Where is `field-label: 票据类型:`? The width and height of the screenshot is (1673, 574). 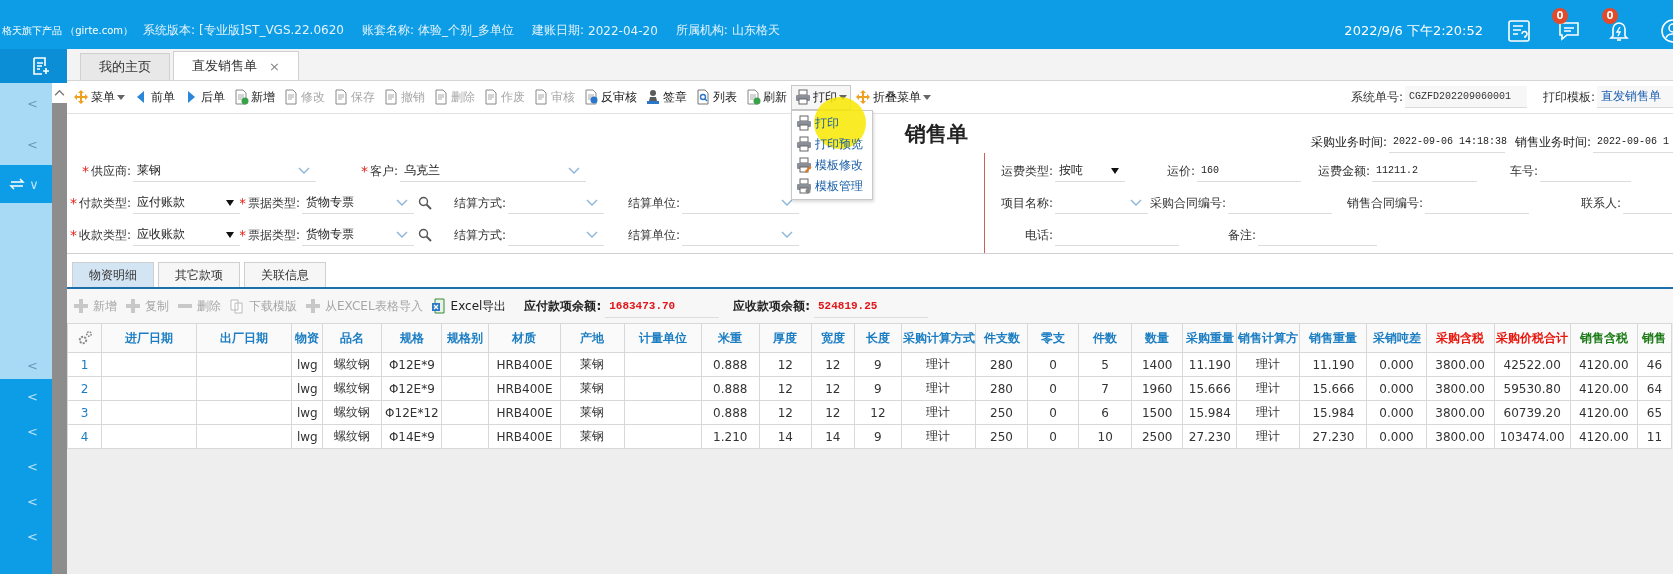
field-label: 票据类型: is located at coordinates (273, 235).